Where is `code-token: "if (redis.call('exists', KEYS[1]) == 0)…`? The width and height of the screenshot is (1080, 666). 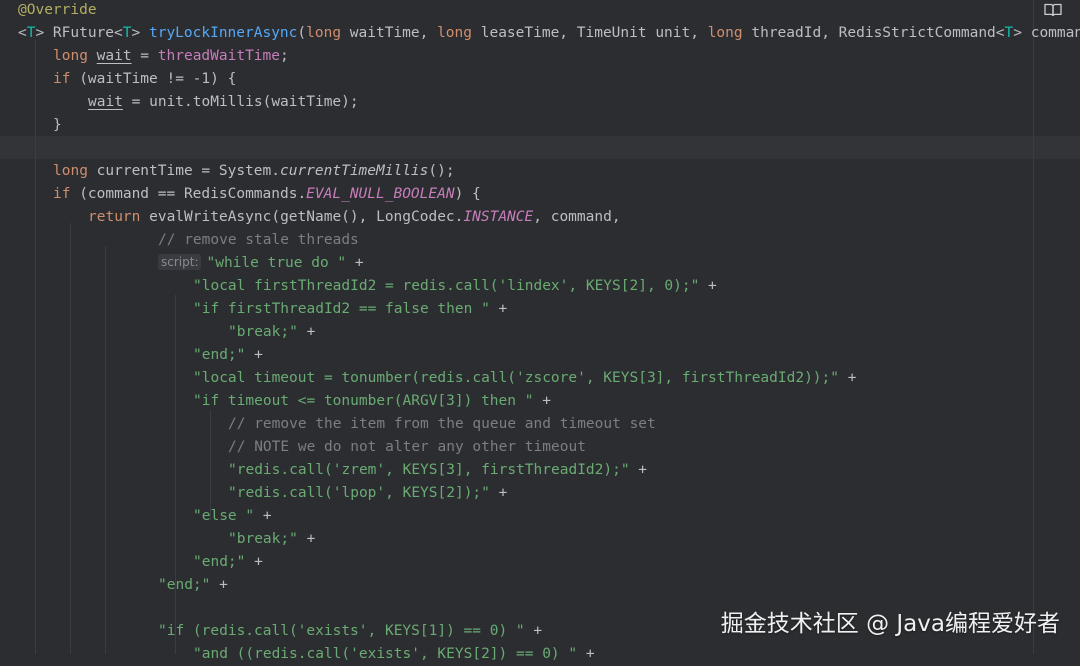
code-token: "if (redis.call('exists', KEYS[1]) == 0)… is located at coordinates (341, 631).